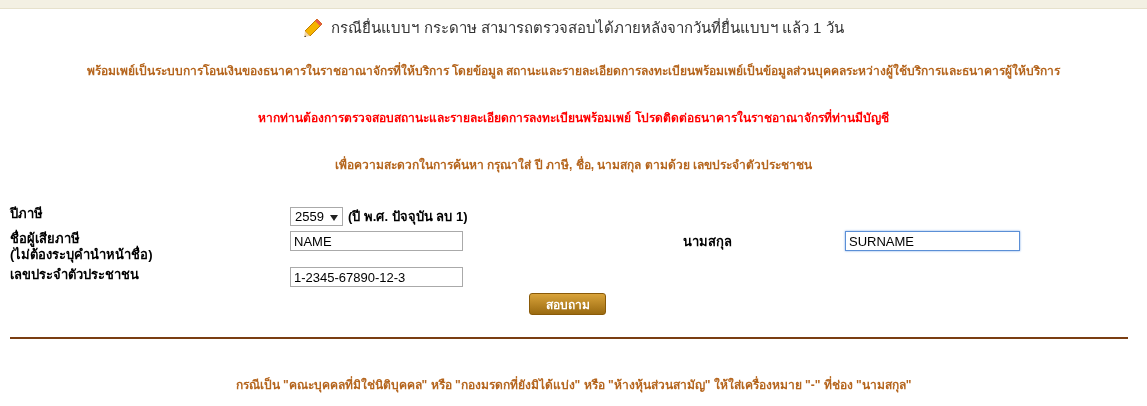 This screenshot has width=1147, height=406. What do you see at coordinates (45, 239) in the screenshot?
I see `field-label: ชื่อผู้เสียภาษี` at bounding box center [45, 239].